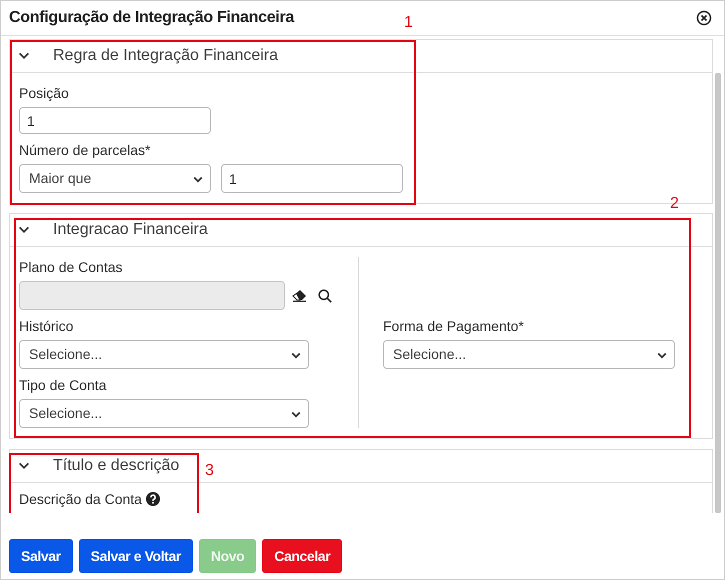 The height and width of the screenshot is (580, 725). Describe the element at coordinates (299, 295) in the screenshot. I see `eraser-icon` at that location.